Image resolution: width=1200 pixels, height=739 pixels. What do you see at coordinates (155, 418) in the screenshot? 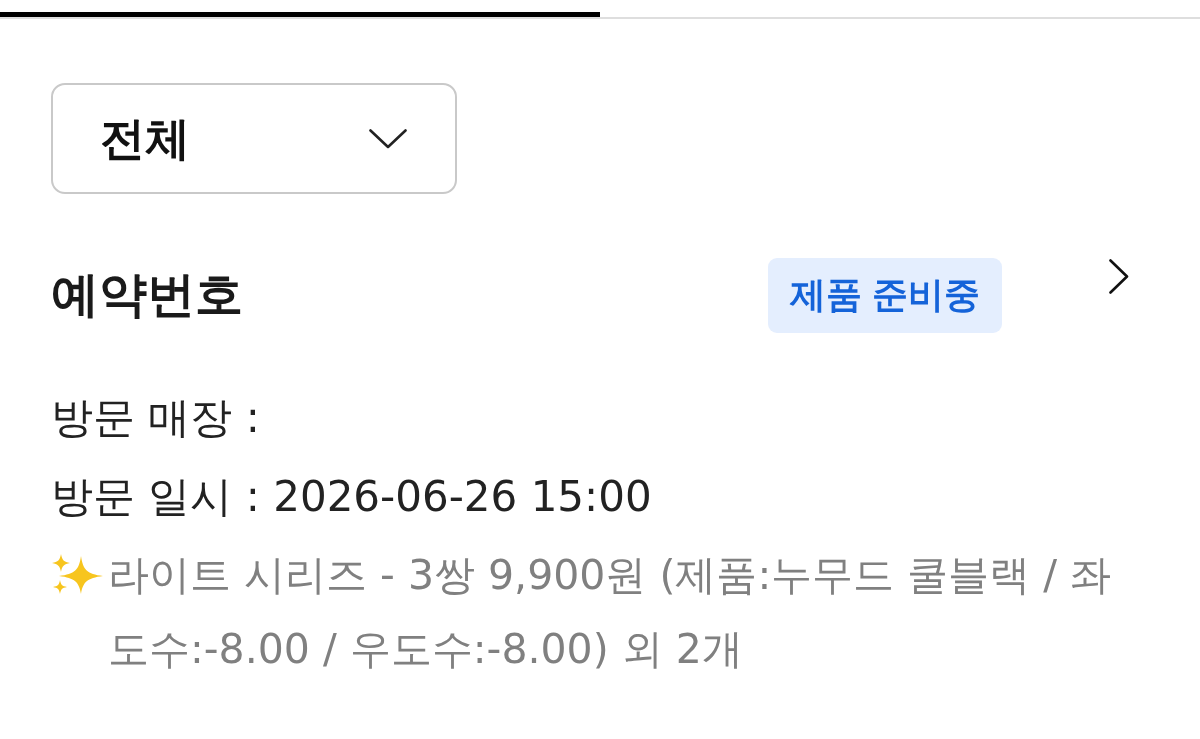
I see `detail-text: 방문 매장 :` at bounding box center [155, 418].